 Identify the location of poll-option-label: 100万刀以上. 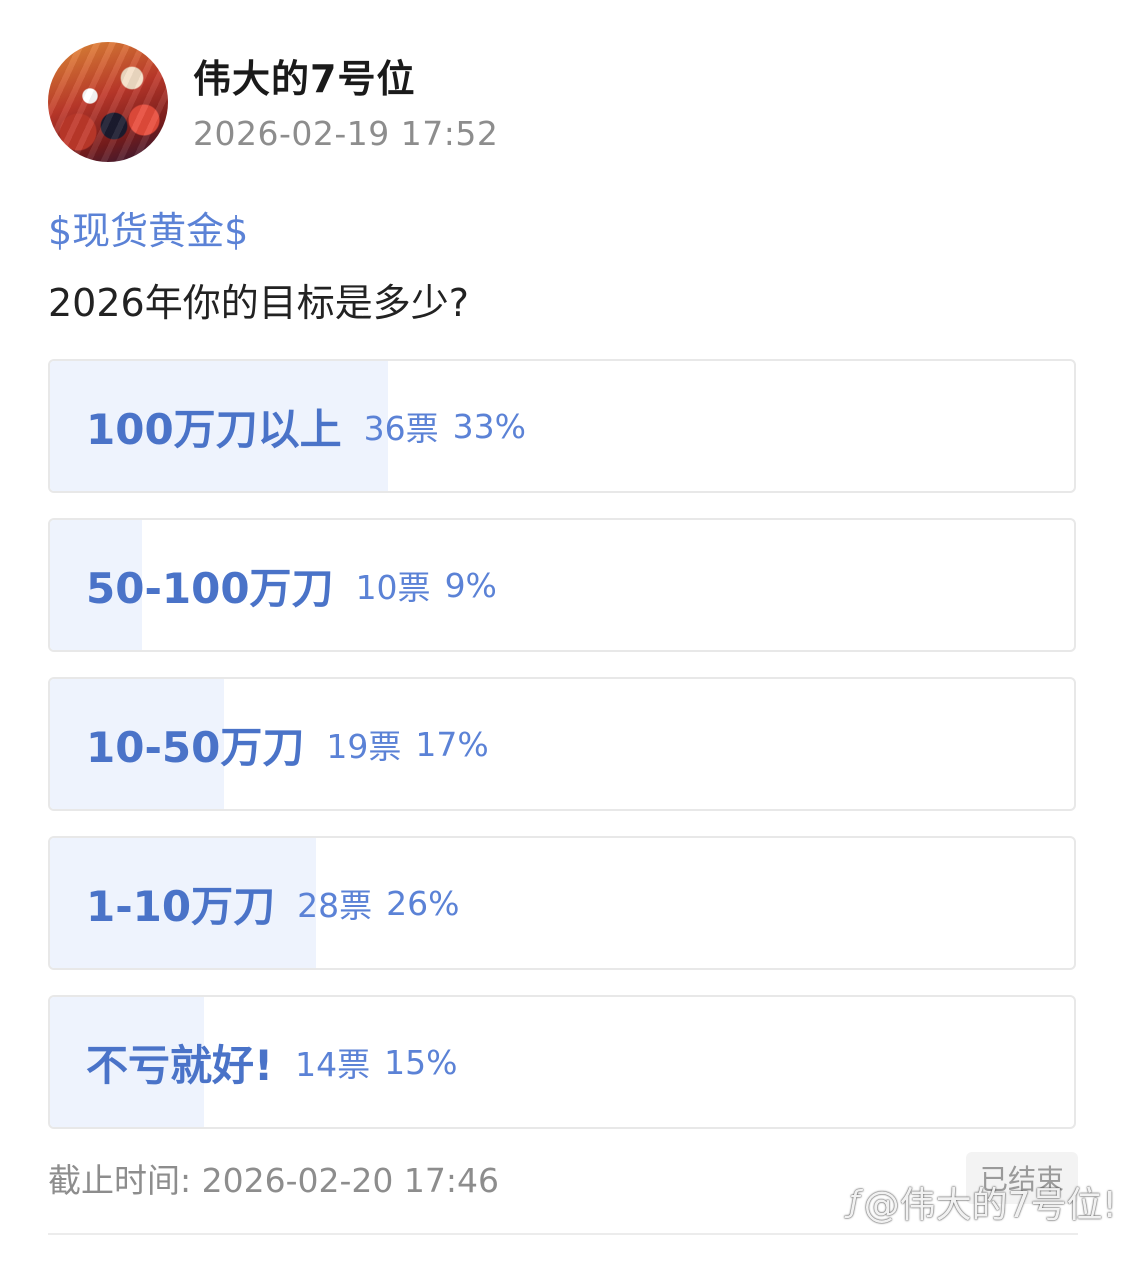
(214, 429).